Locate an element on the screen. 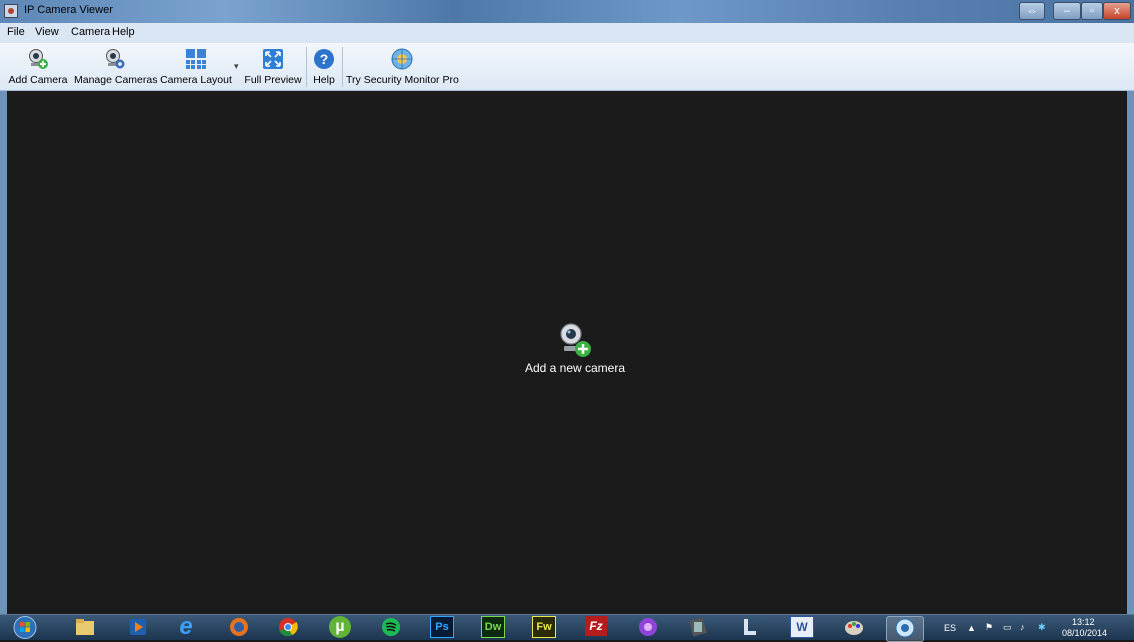  explorer-icon is located at coordinates (85, 628).